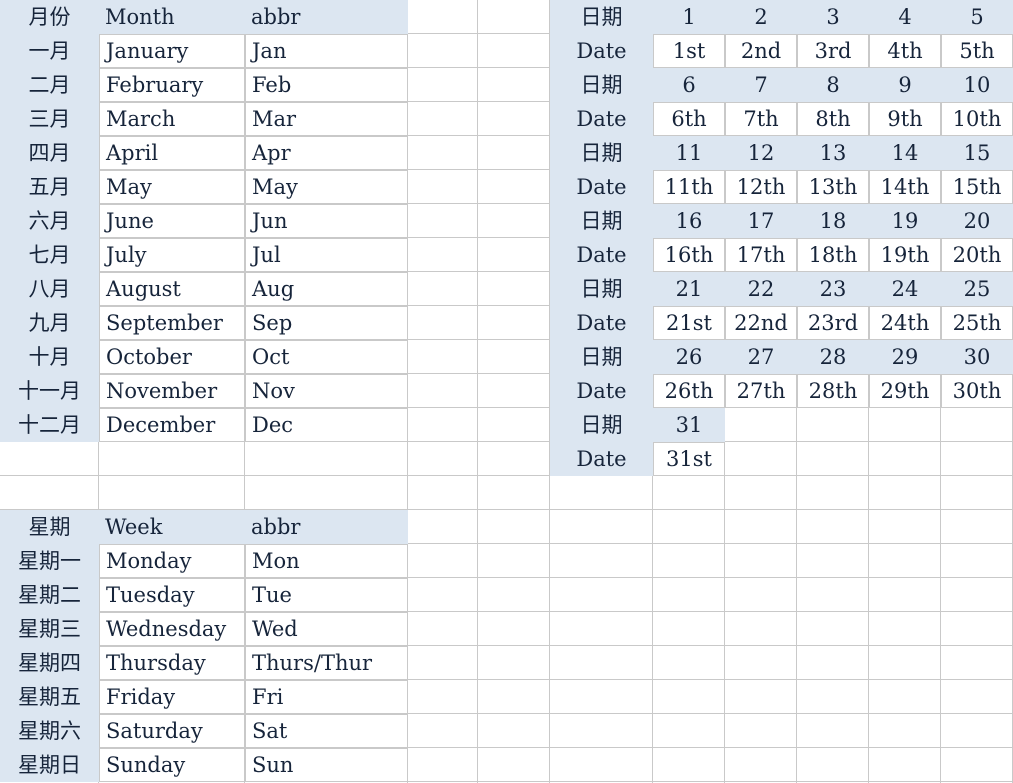 The image size is (1013, 783). I want to click on date-ordinal-cell: 4th, so click(905, 51).